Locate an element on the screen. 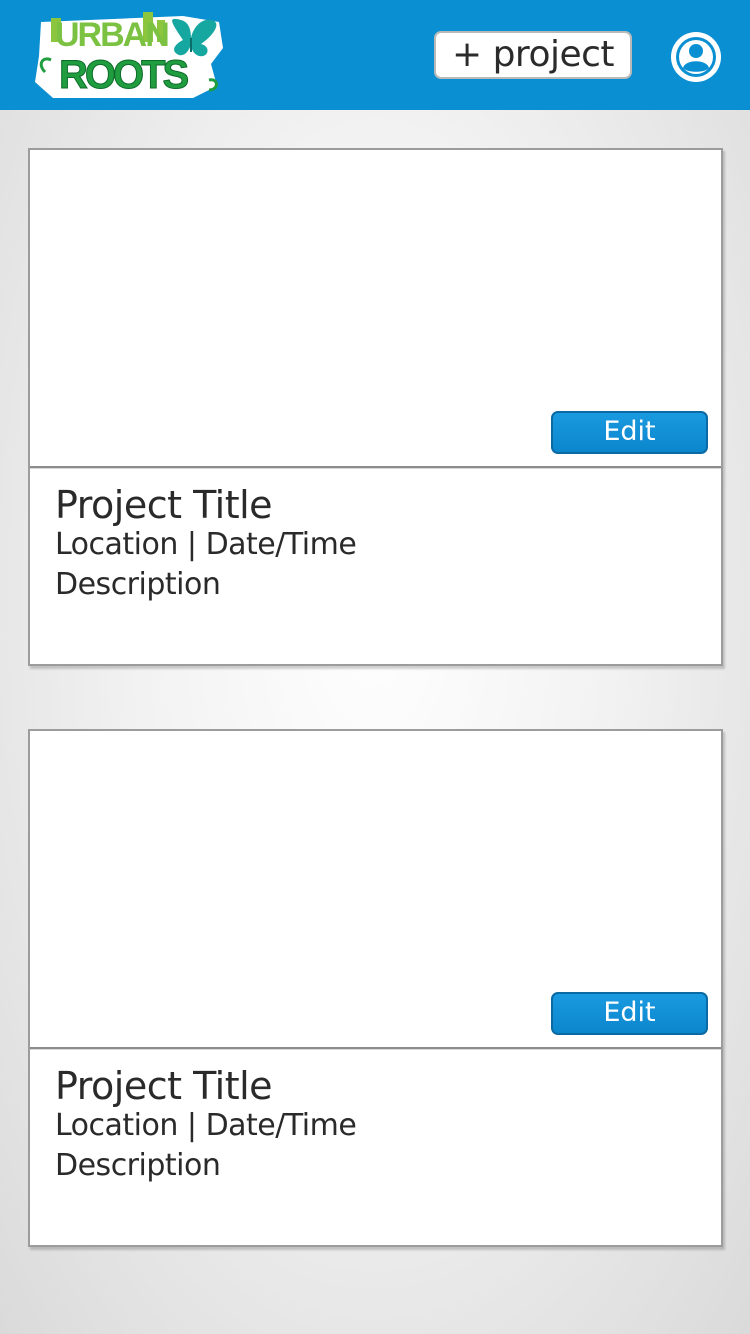  logo-line1: URBAN is located at coordinates (111, 35).